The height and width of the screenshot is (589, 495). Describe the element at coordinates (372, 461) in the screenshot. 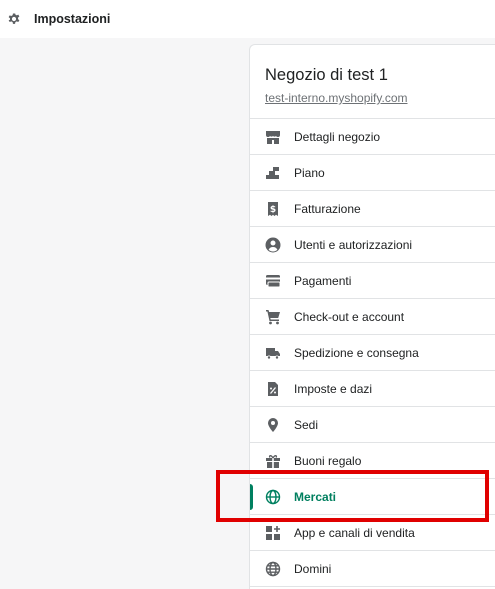

I see `nav-item-buoni-regalo: Buoni regalo` at that location.